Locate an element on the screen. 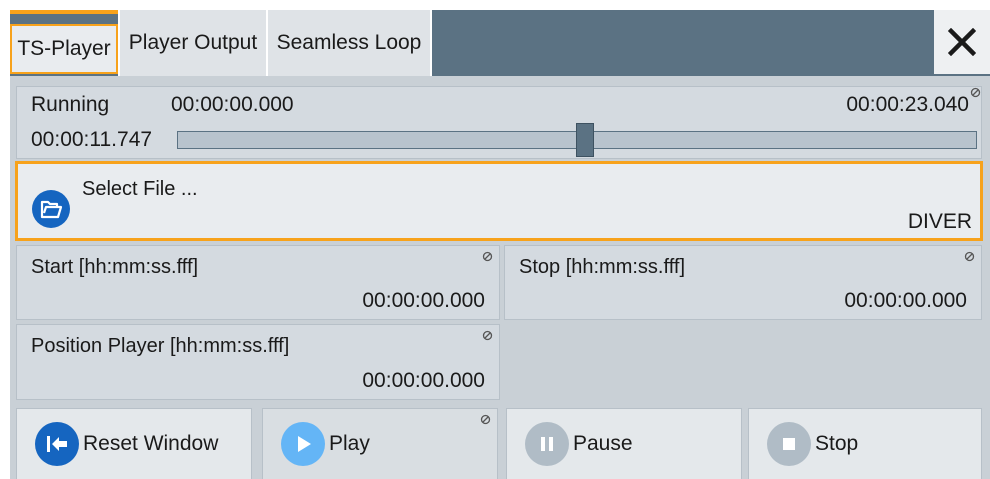 Image resolution: width=990 pixels, height=479 pixels. reset-window-label: Reset Window is located at coordinates (151, 443).